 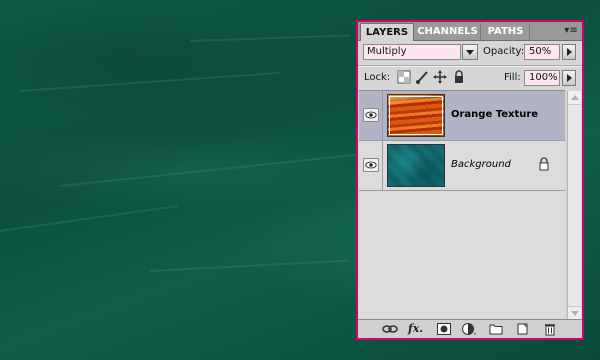 What do you see at coordinates (481, 164) in the screenshot?
I see `layer-name: Background` at bounding box center [481, 164].